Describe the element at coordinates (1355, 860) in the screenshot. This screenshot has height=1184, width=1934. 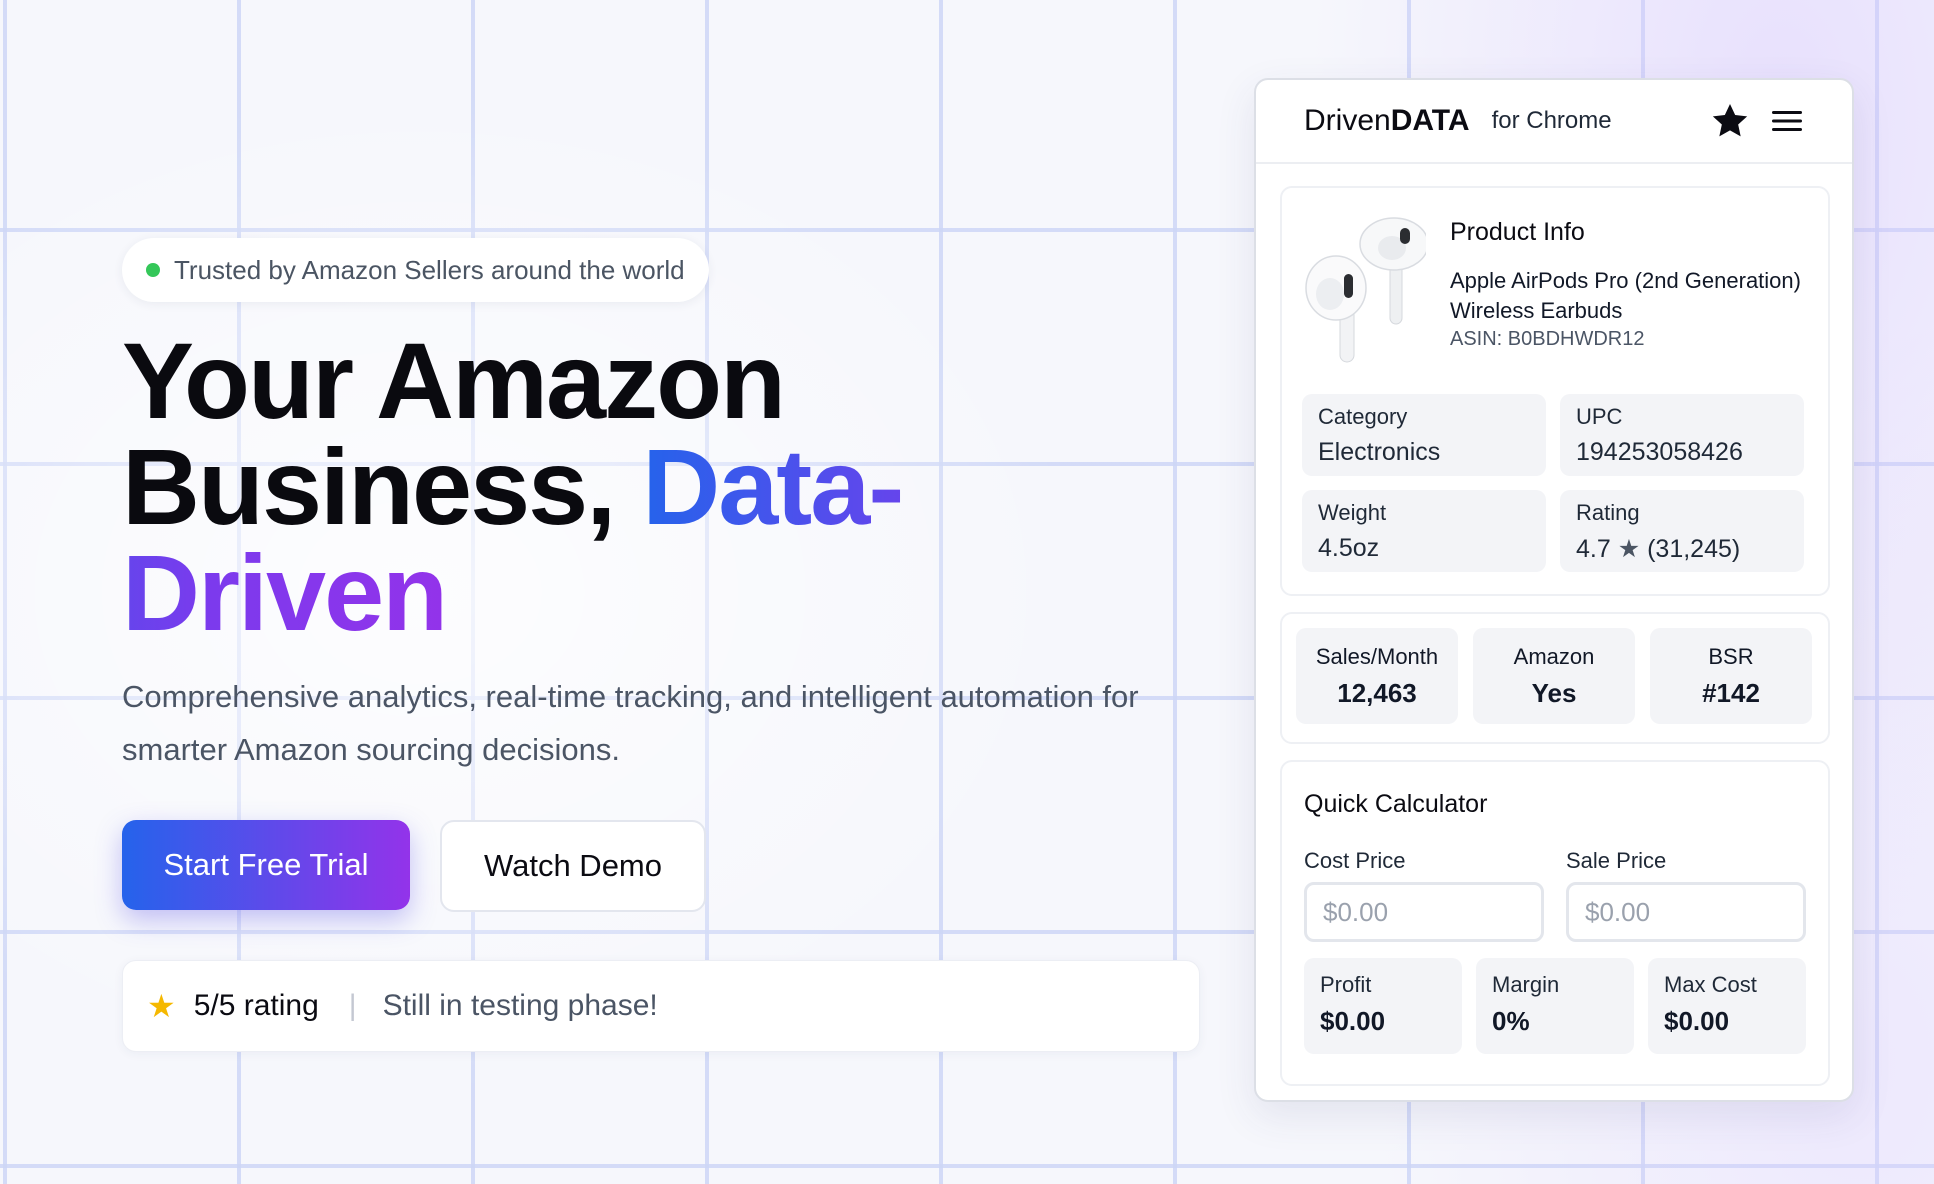
I see `cost-price-label: Cost Price` at that location.